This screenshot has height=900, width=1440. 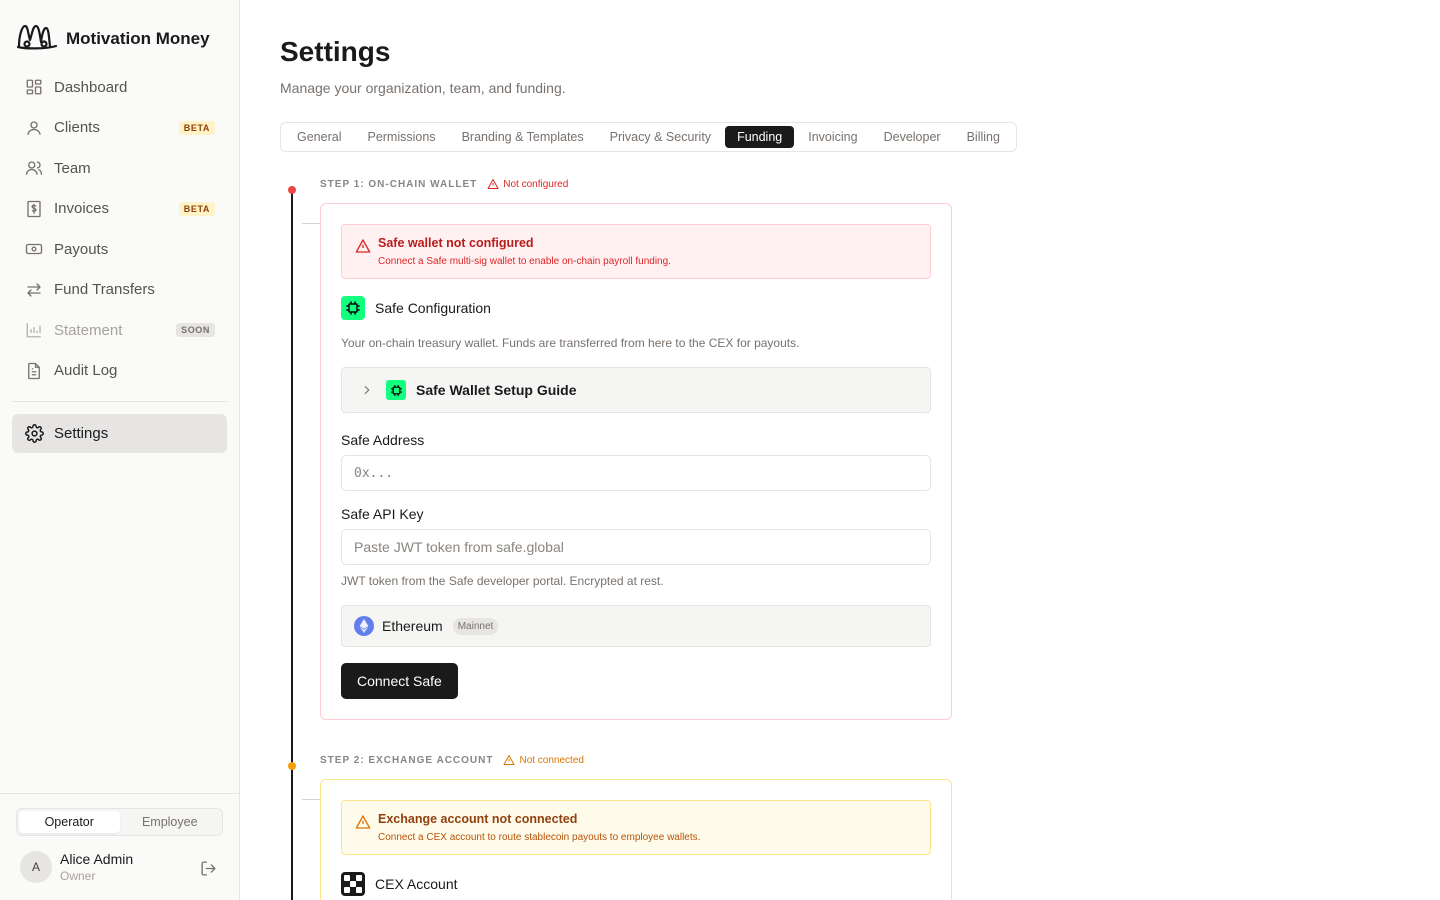 What do you see at coordinates (82, 209) in the screenshot?
I see `sidebar-item-label: Invoices` at bounding box center [82, 209].